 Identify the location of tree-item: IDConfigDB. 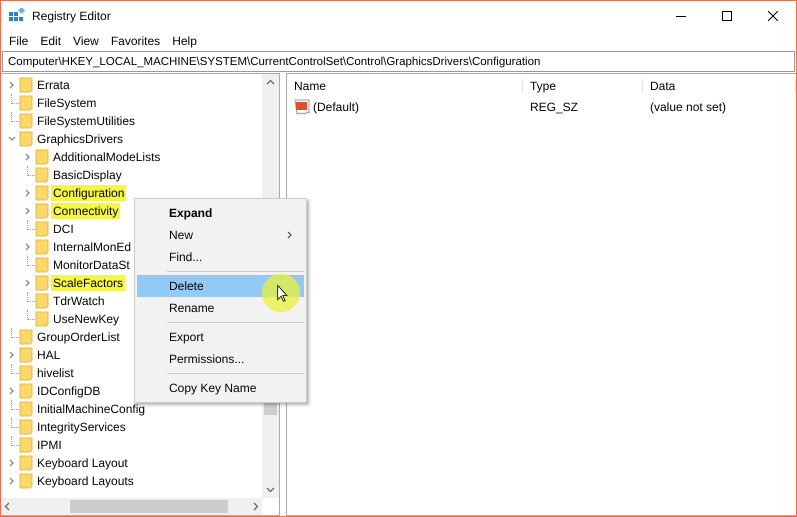
(68, 391).